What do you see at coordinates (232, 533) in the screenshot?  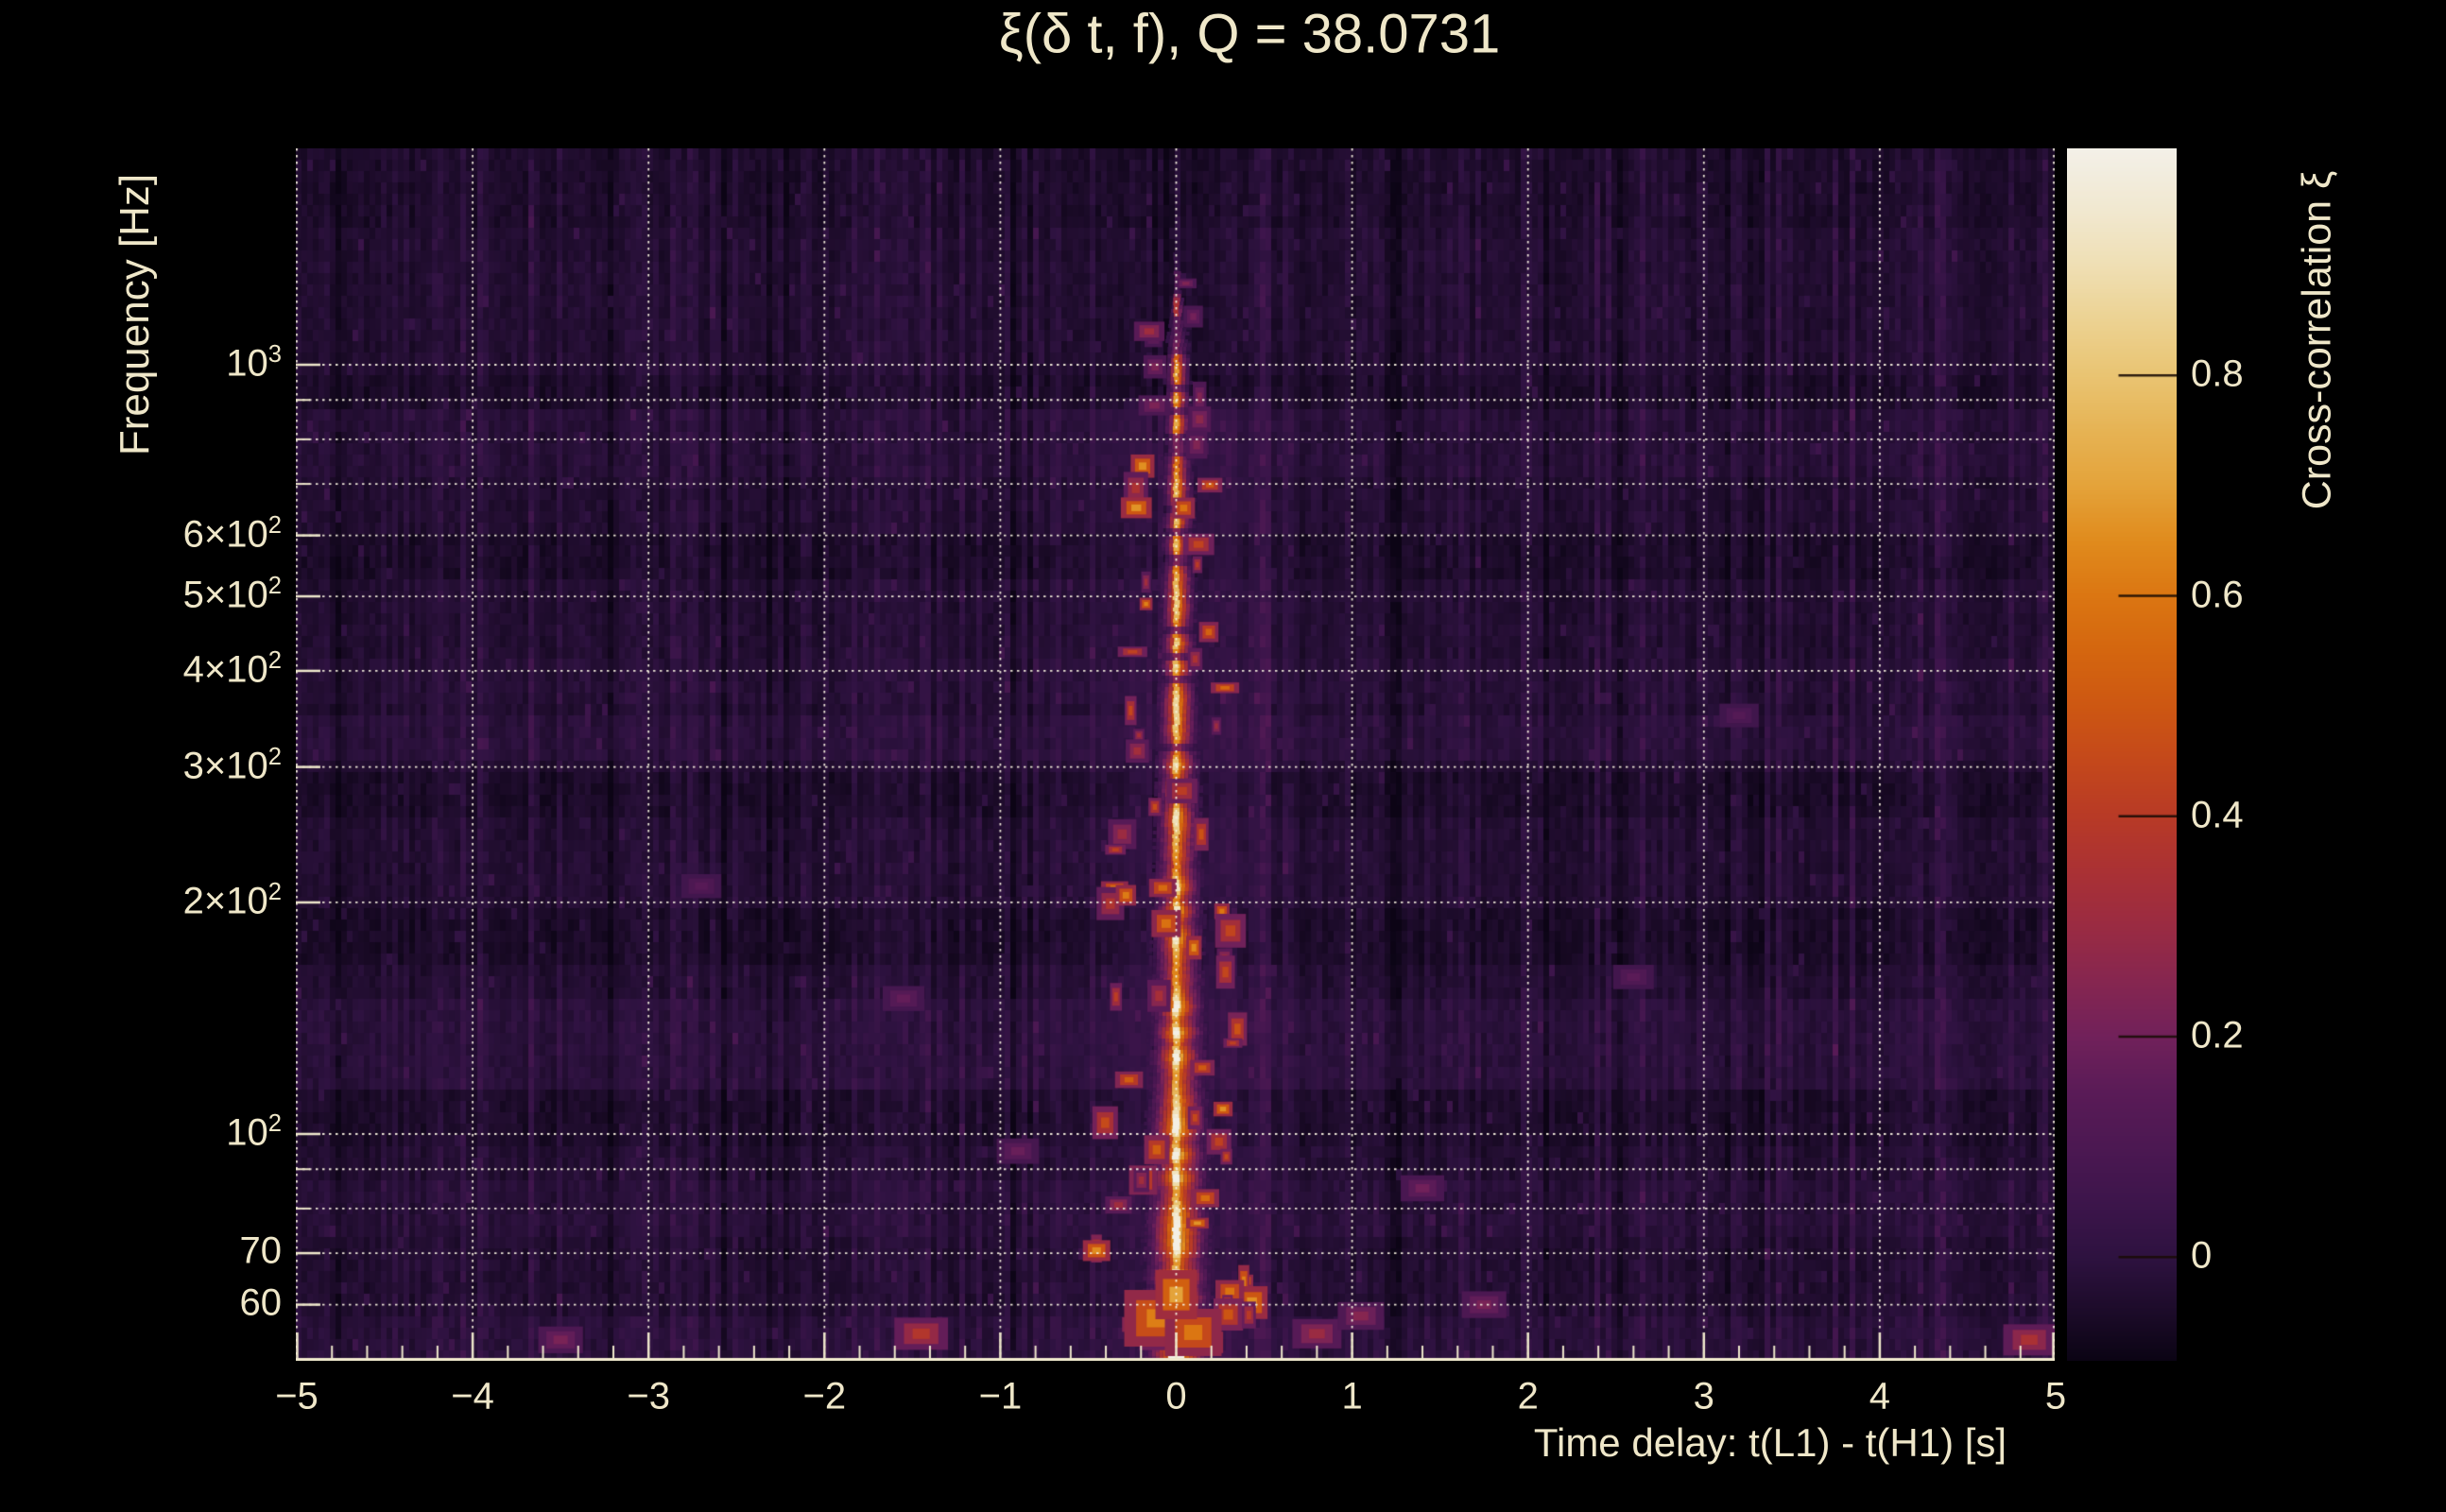 I see `y-tick-label: 6×102` at bounding box center [232, 533].